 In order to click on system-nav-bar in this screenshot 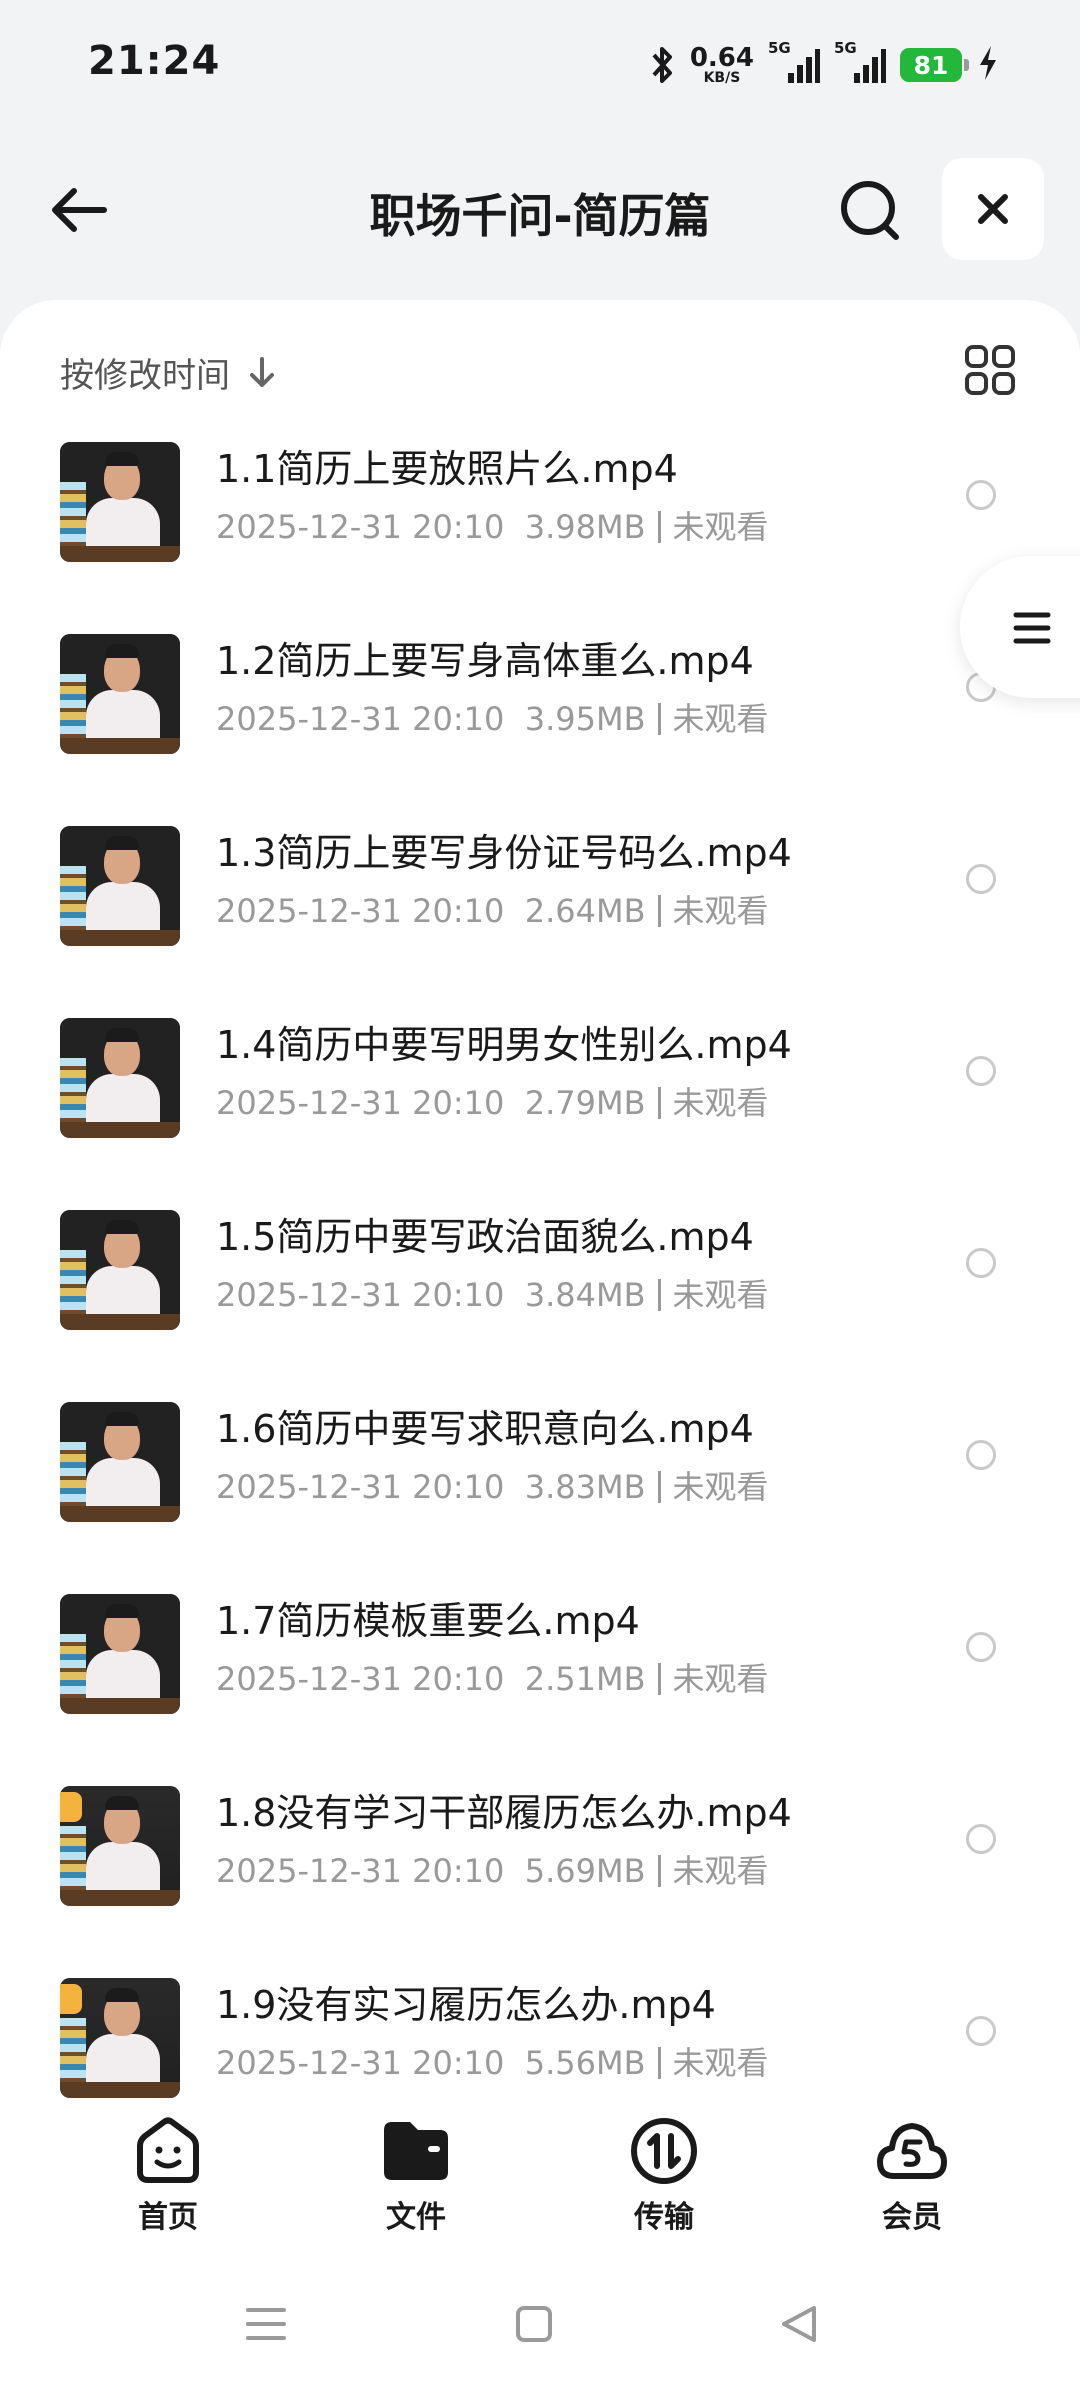, I will do `click(540, 2321)`.